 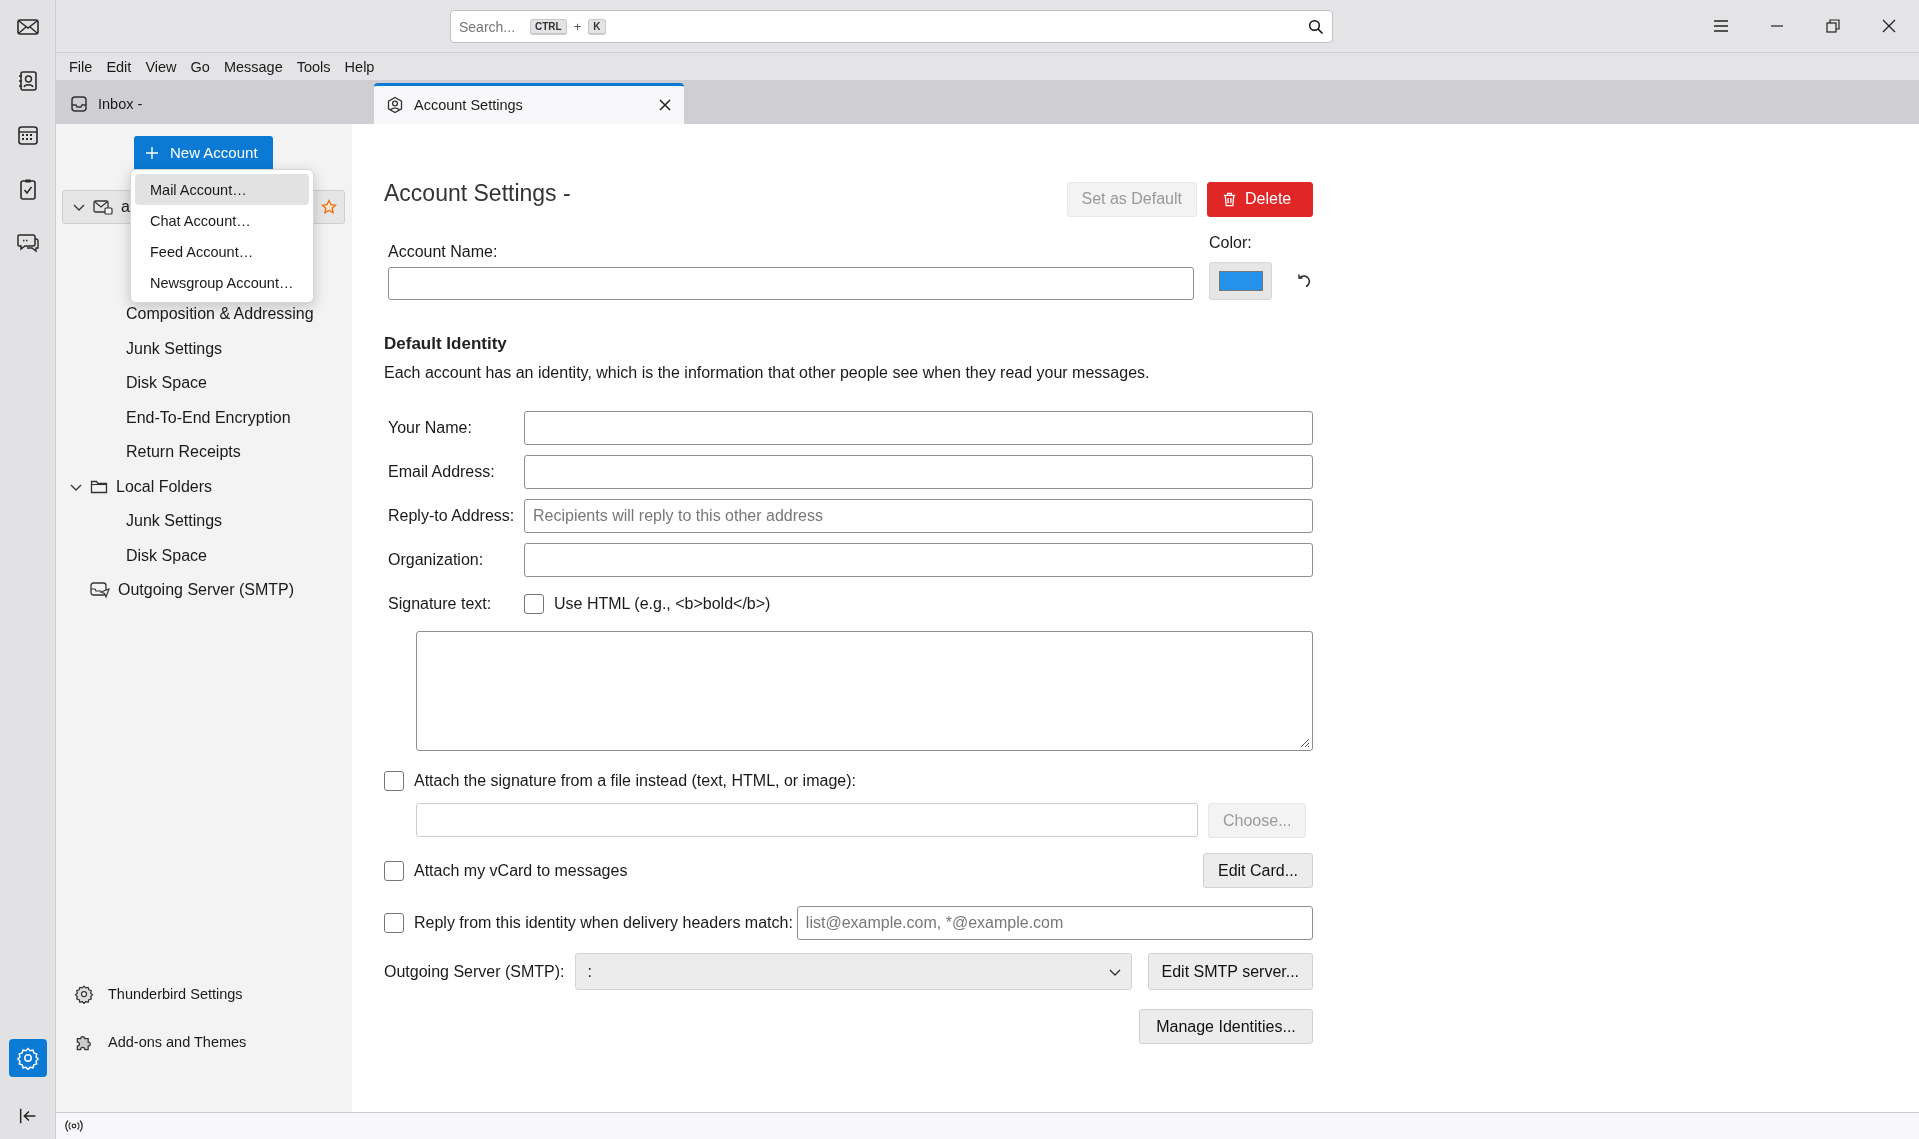 I want to click on inbox-icon, so click(x=79, y=104).